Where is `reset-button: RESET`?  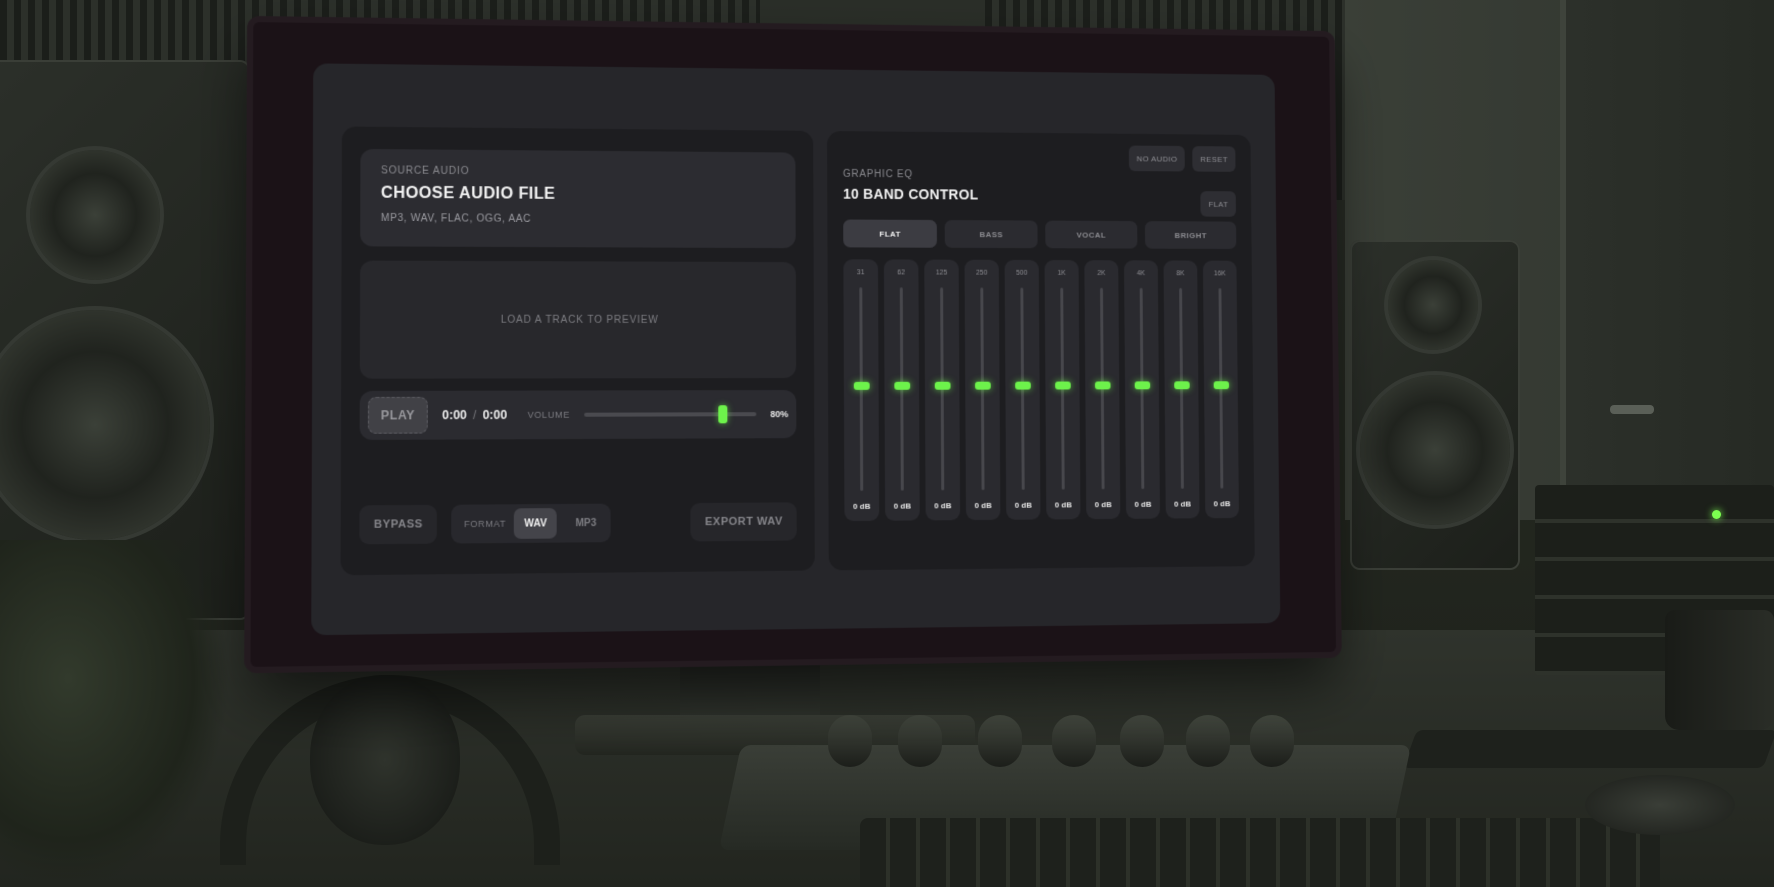
reset-button: RESET is located at coordinates (1214, 159).